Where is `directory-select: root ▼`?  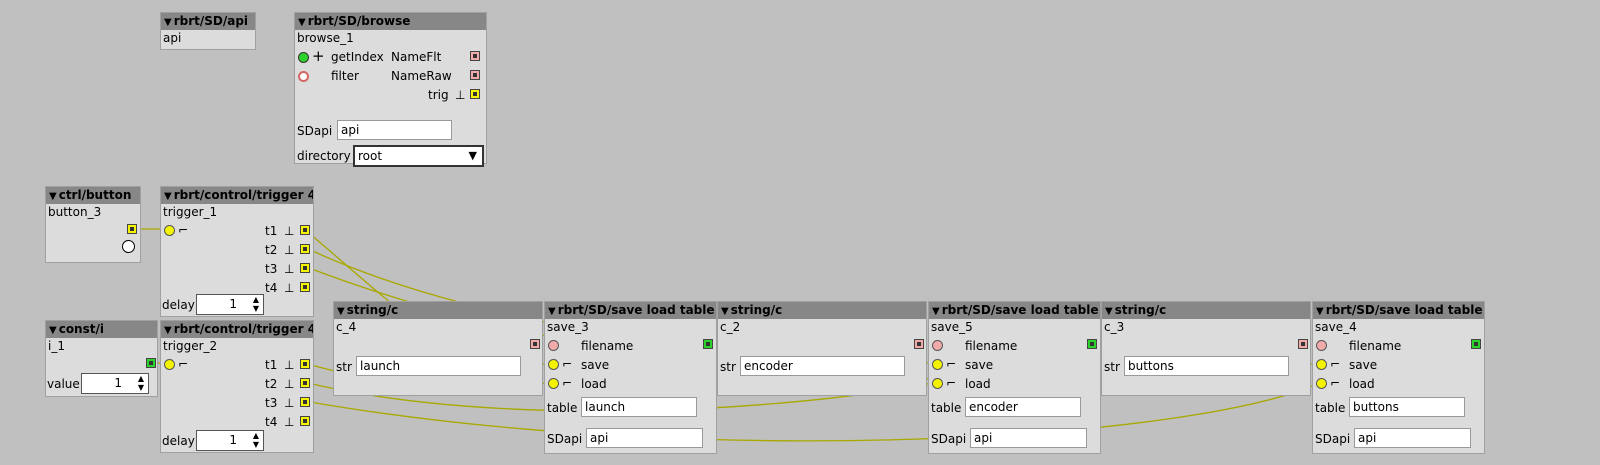 directory-select: root ▼ is located at coordinates (418, 156).